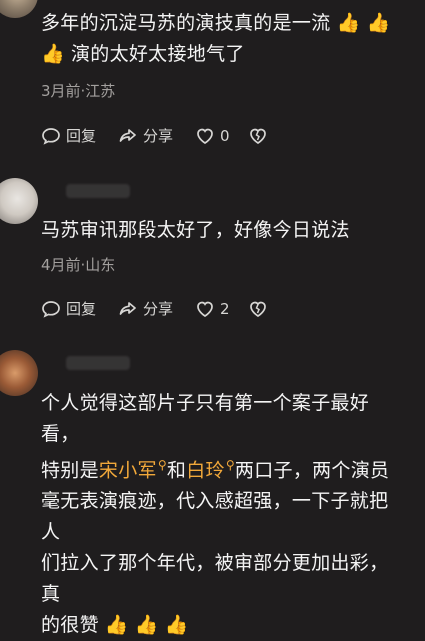  What do you see at coordinates (128, 470) in the screenshot?
I see `search-link-name: 宋小军` at bounding box center [128, 470].